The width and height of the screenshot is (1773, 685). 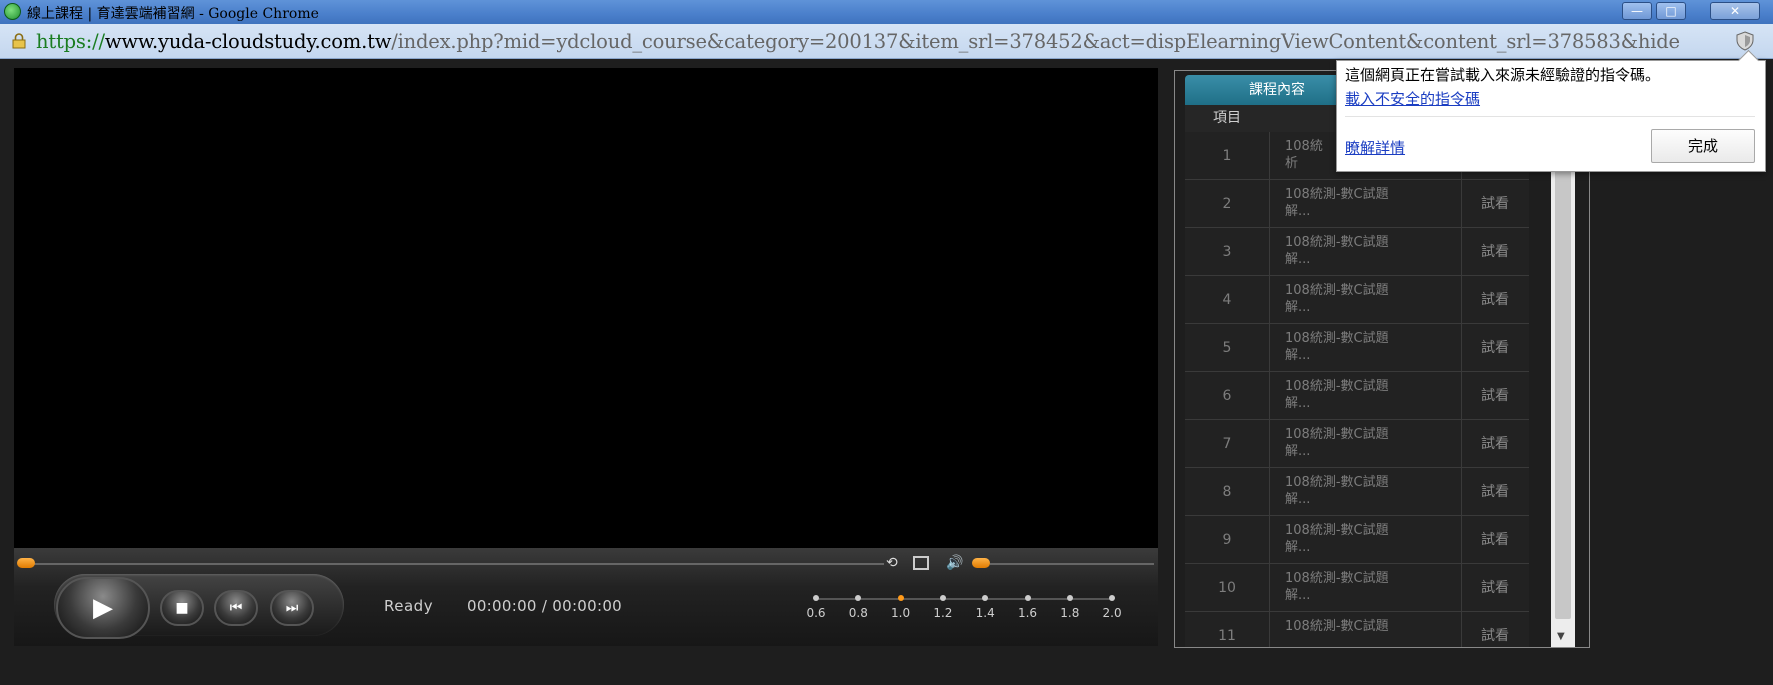 What do you see at coordinates (1227, 252) in the screenshot?
I see `row-index: 3` at bounding box center [1227, 252].